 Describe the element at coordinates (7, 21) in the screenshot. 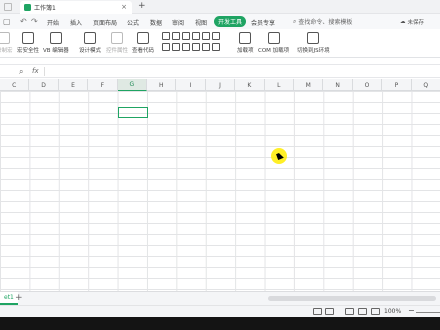

I see `file-menu-icon: ▢` at that location.